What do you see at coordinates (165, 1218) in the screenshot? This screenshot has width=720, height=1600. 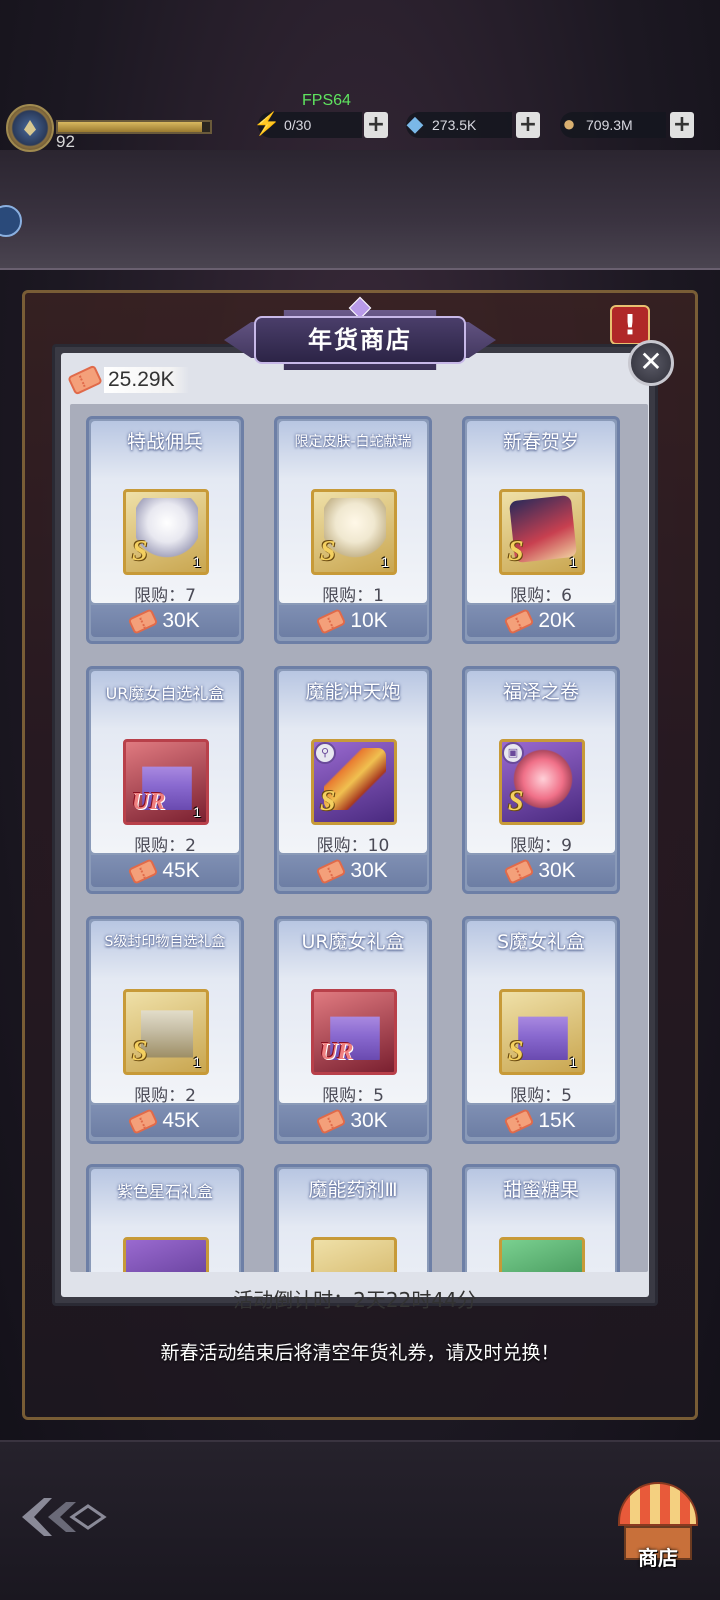 I see `shop-item-card: 紫色星石礼盒` at bounding box center [165, 1218].